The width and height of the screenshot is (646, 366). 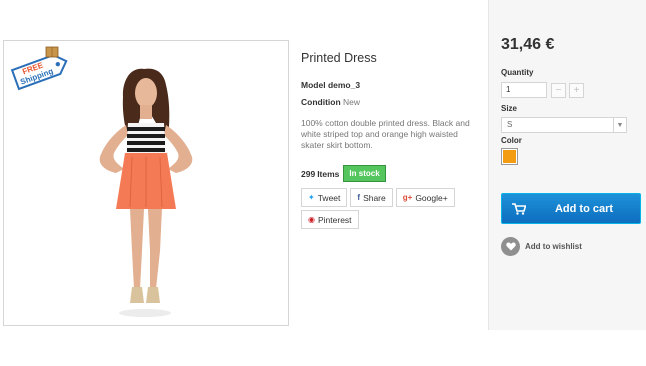 I want to click on color-swatch-fill, so click(x=509, y=156).